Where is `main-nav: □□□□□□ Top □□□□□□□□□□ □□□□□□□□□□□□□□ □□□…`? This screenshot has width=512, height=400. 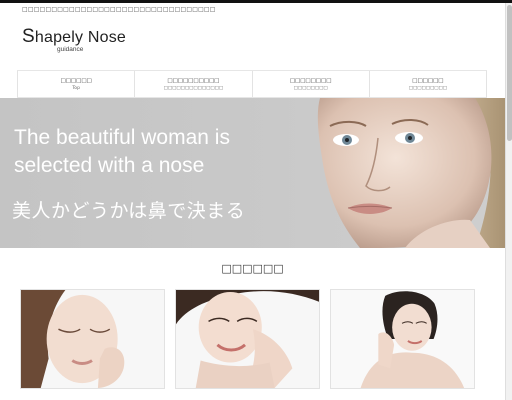
main-nav: □□□□□□ Top □□□□□□□□□□ □□□□□□□□□□□□□□ □□□… is located at coordinates (252, 84).